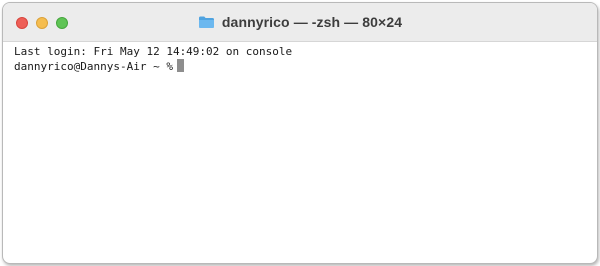 The image size is (600, 266). Describe the element at coordinates (312, 22) in the screenshot. I see `window-title: dannyrico — -zsh — 80×24` at that location.